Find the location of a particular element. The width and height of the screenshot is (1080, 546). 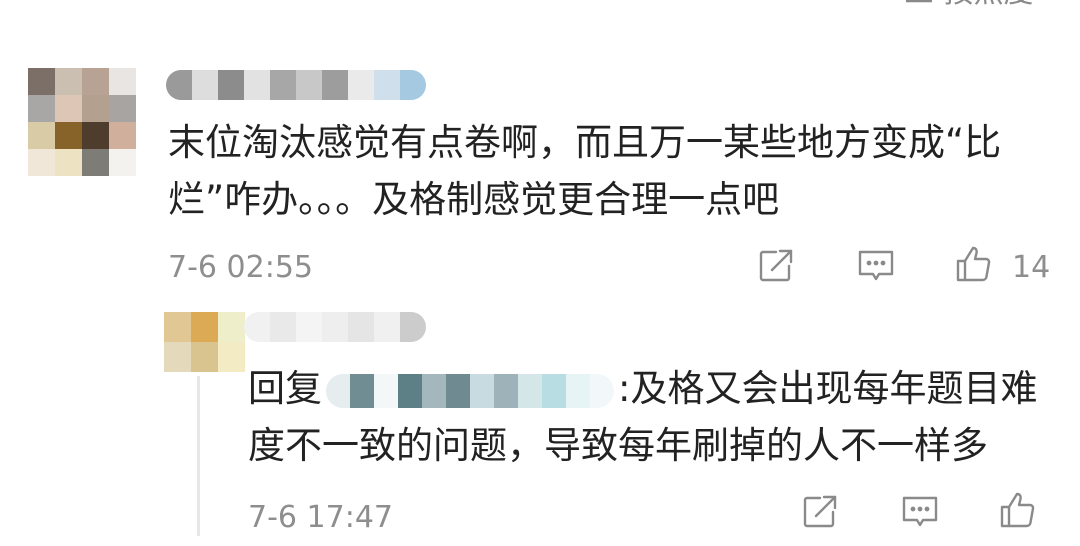

reply-divider-line is located at coordinates (198, 456).